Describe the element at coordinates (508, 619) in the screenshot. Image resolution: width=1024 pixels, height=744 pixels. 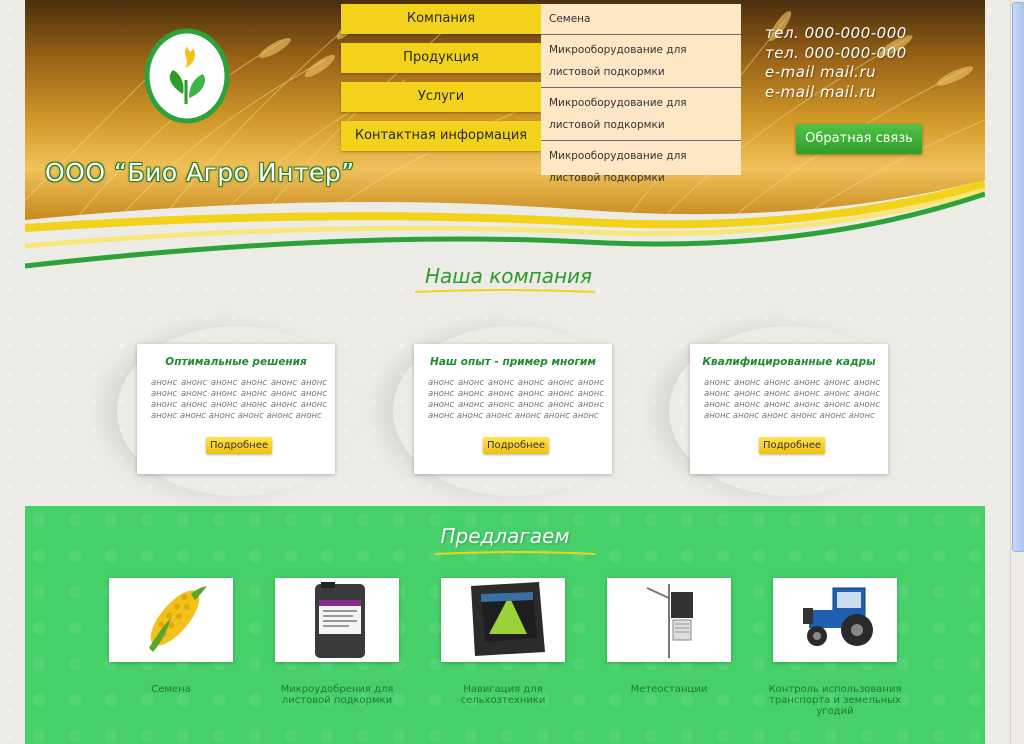
I see `navigation-device-image` at that location.